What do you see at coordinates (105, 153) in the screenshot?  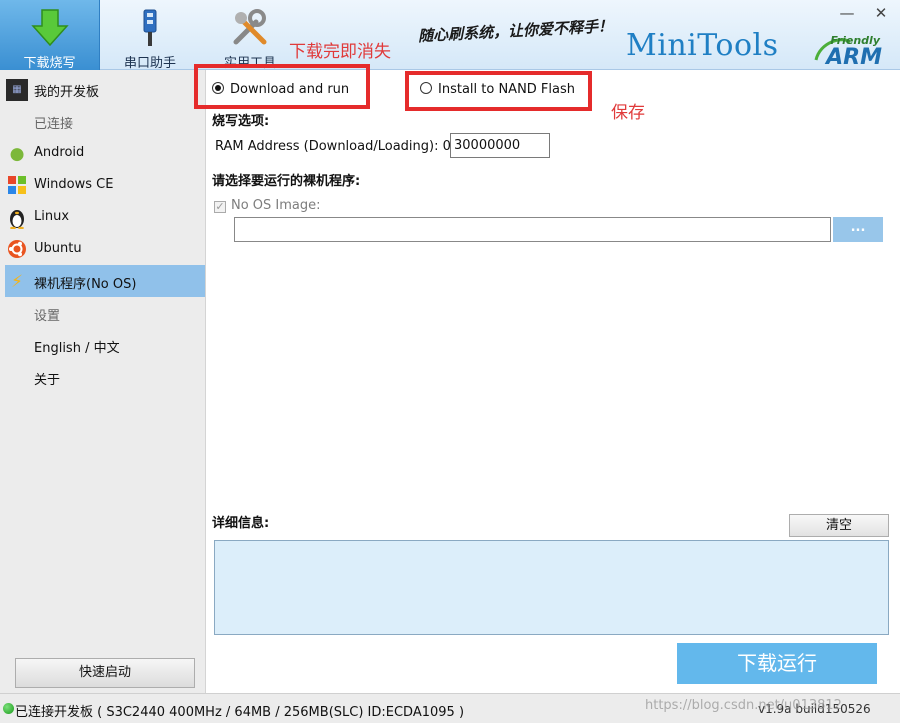 I see `sidebar-item-android: ● Android` at bounding box center [105, 153].